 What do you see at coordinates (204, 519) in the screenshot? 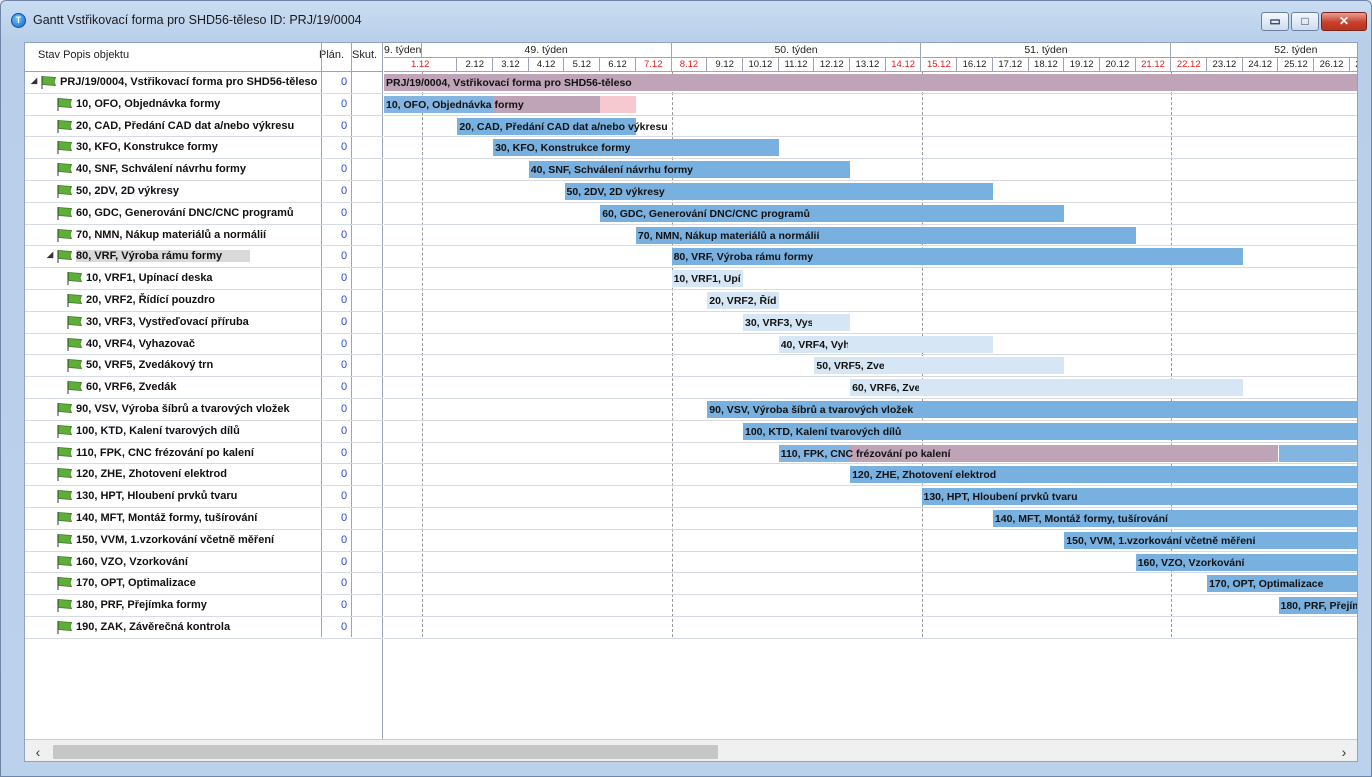
I see `task-row: 140, MFT, Montáž formy, tušírování 0` at bounding box center [204, 519].